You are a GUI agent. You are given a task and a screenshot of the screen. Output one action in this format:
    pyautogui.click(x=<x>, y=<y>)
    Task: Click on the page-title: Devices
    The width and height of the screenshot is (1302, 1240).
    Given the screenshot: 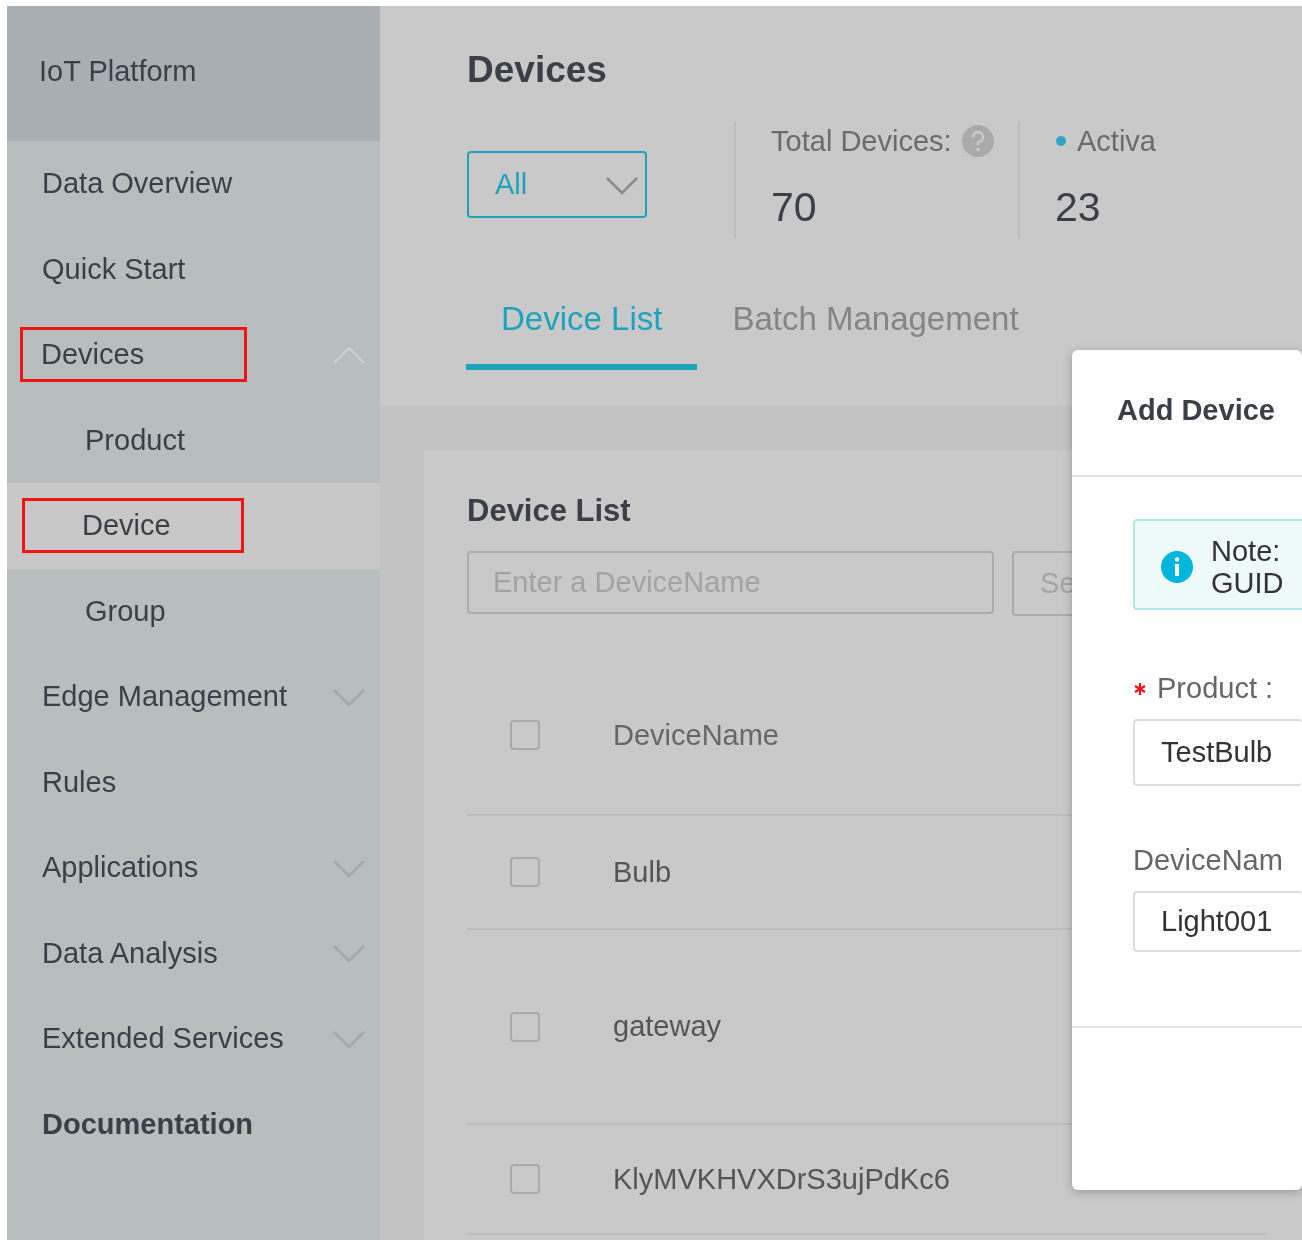 What is the action you would take?
    pyautogui.click(x=537, y=70)
    